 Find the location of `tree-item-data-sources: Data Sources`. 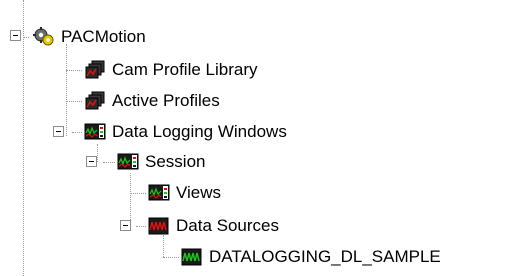

tree-item-data-sources: Data Sources is located at coordinates (214, 226).